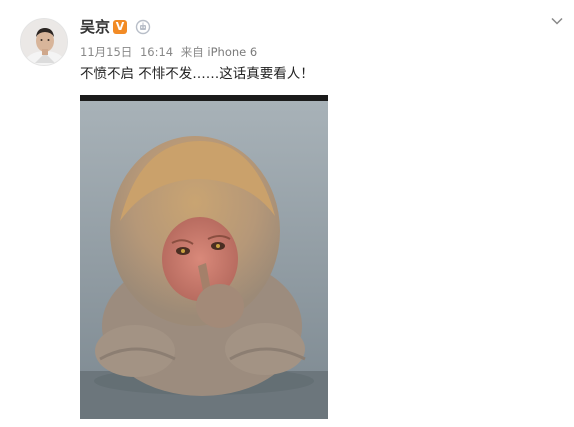 The width and height of the screenshot is (574, 427). What do you see at coordinates (557, 21) in the screenshot?
I see `chevron-down-icon` at bounding box center [557, 21].